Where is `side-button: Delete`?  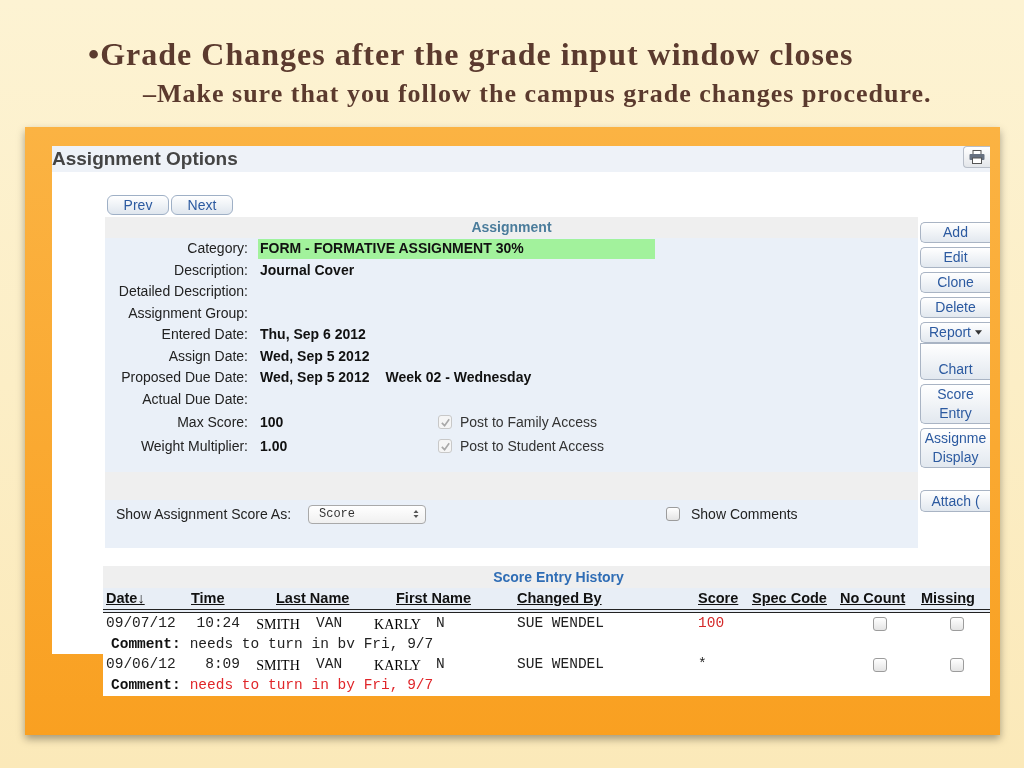
side-button: Delete is located at coordinates (955, 307).